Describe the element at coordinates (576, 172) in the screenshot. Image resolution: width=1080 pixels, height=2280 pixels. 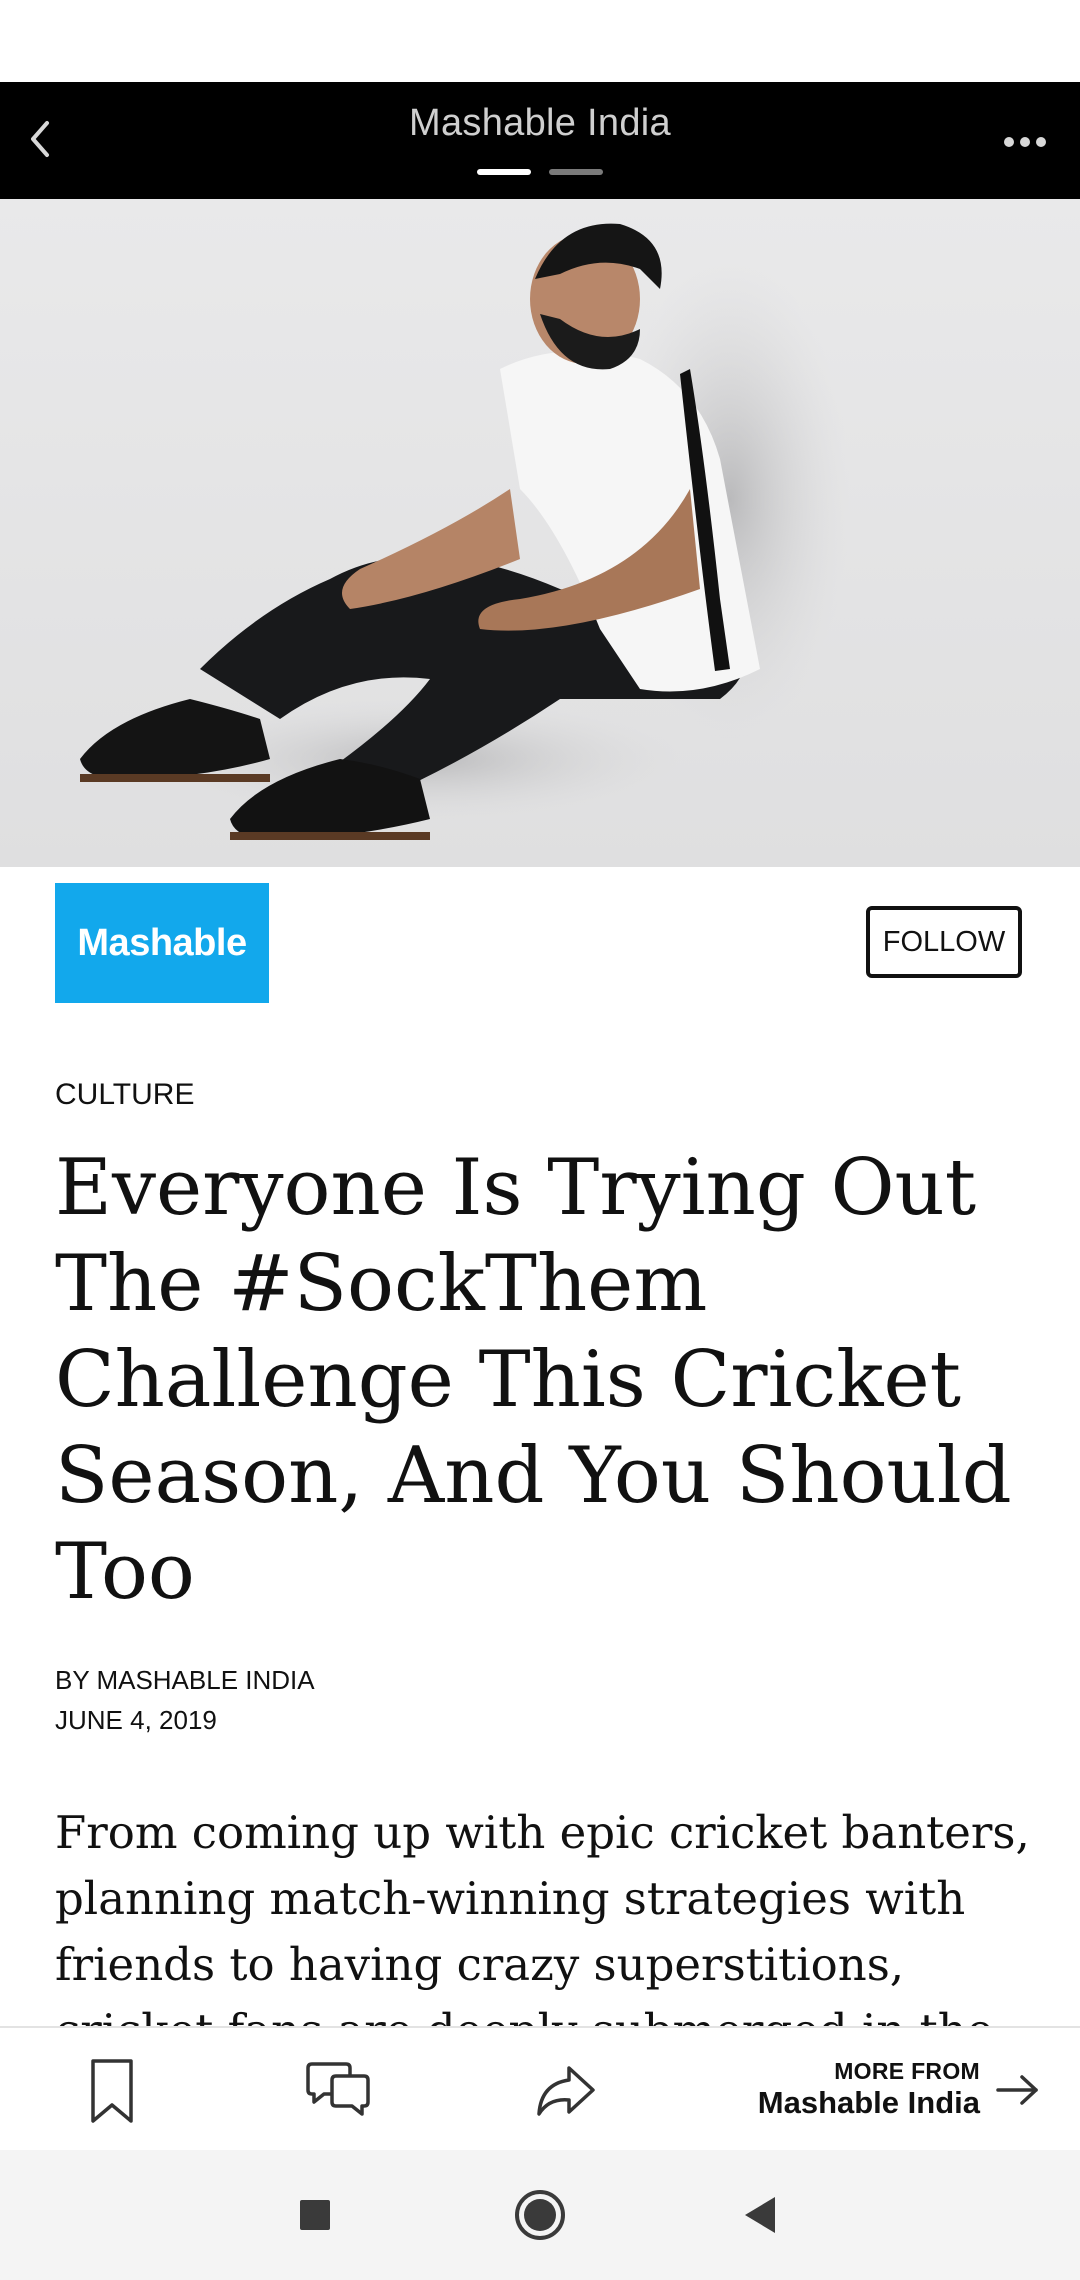
I see `page-indicator-dot` at that location.